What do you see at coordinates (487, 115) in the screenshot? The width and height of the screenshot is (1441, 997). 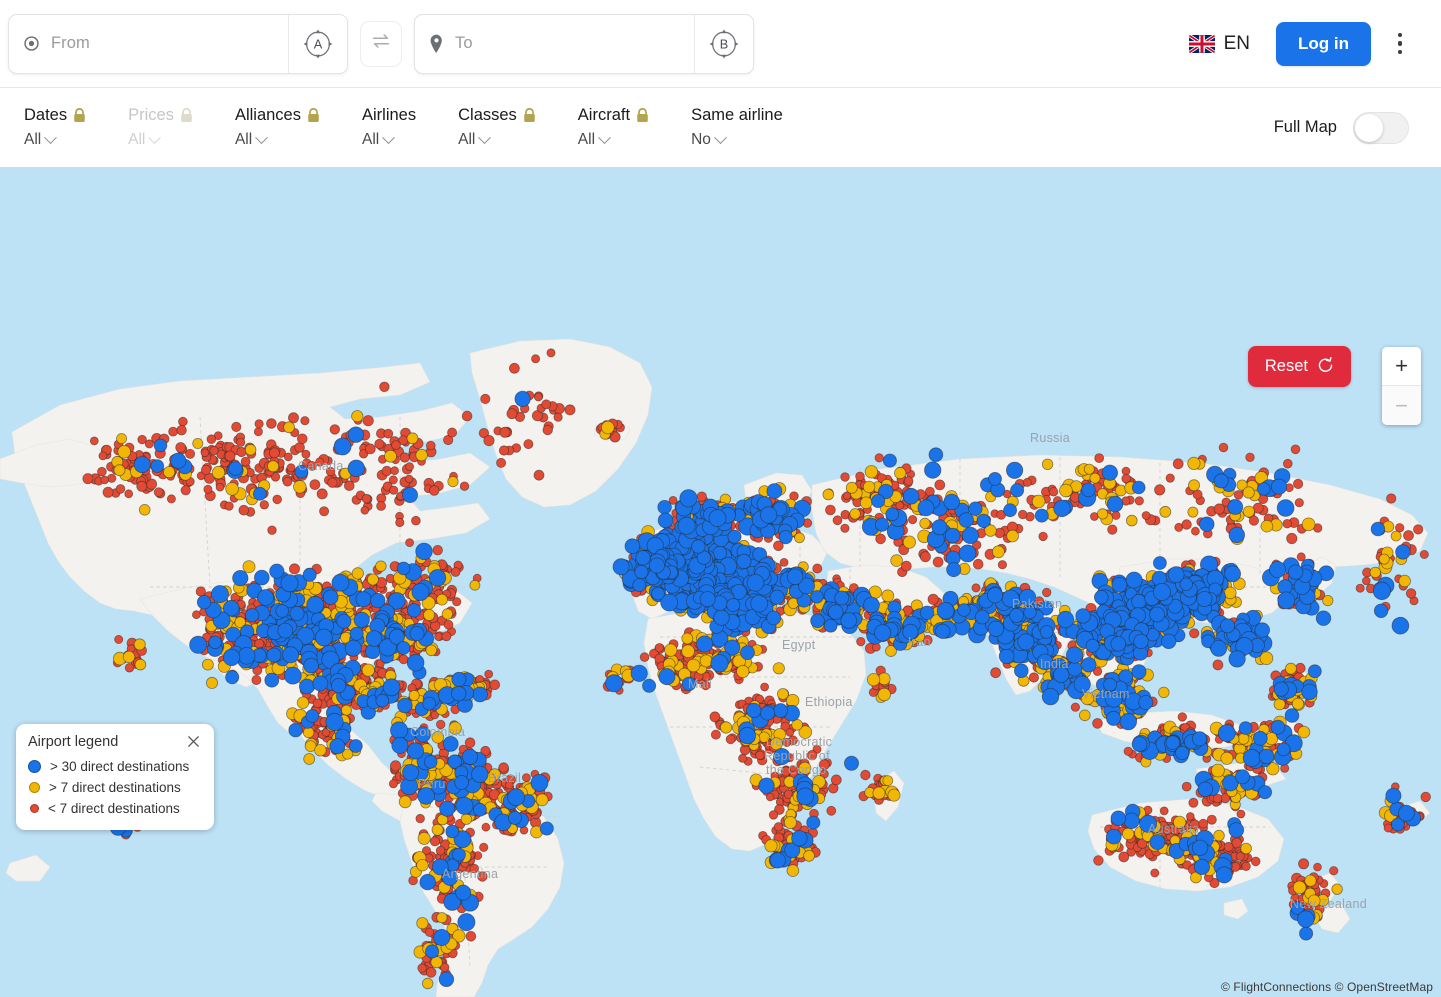 I see `filter-label: Classes` at bounding box center [487, 115].